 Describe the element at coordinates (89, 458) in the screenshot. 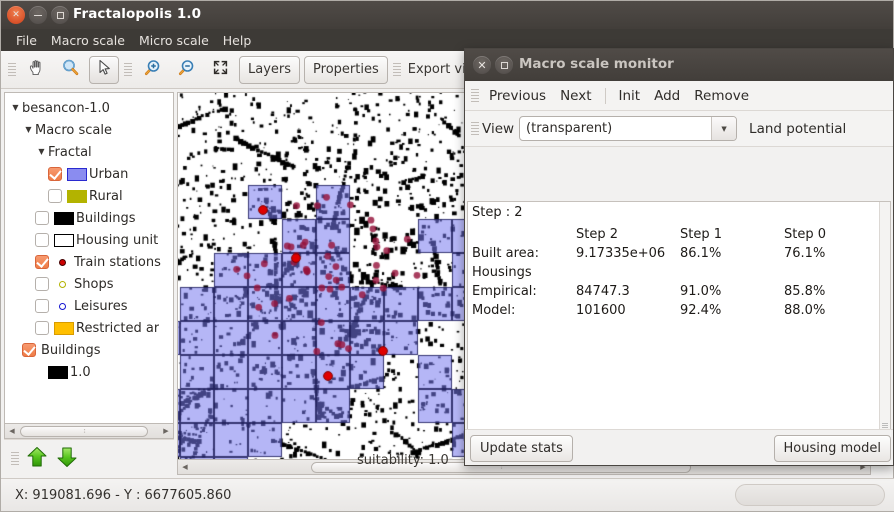

I see `layer-actions-bar` at that location.